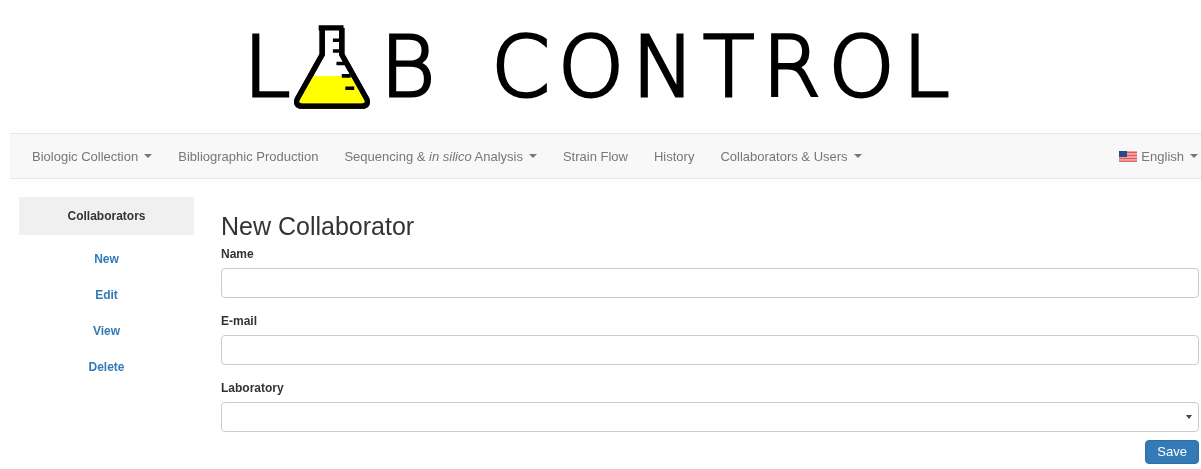 The image size is (1201, 469). Describe the element at coordinates (1128, 156) in the screenshot. I see `flag-icon` at that location.